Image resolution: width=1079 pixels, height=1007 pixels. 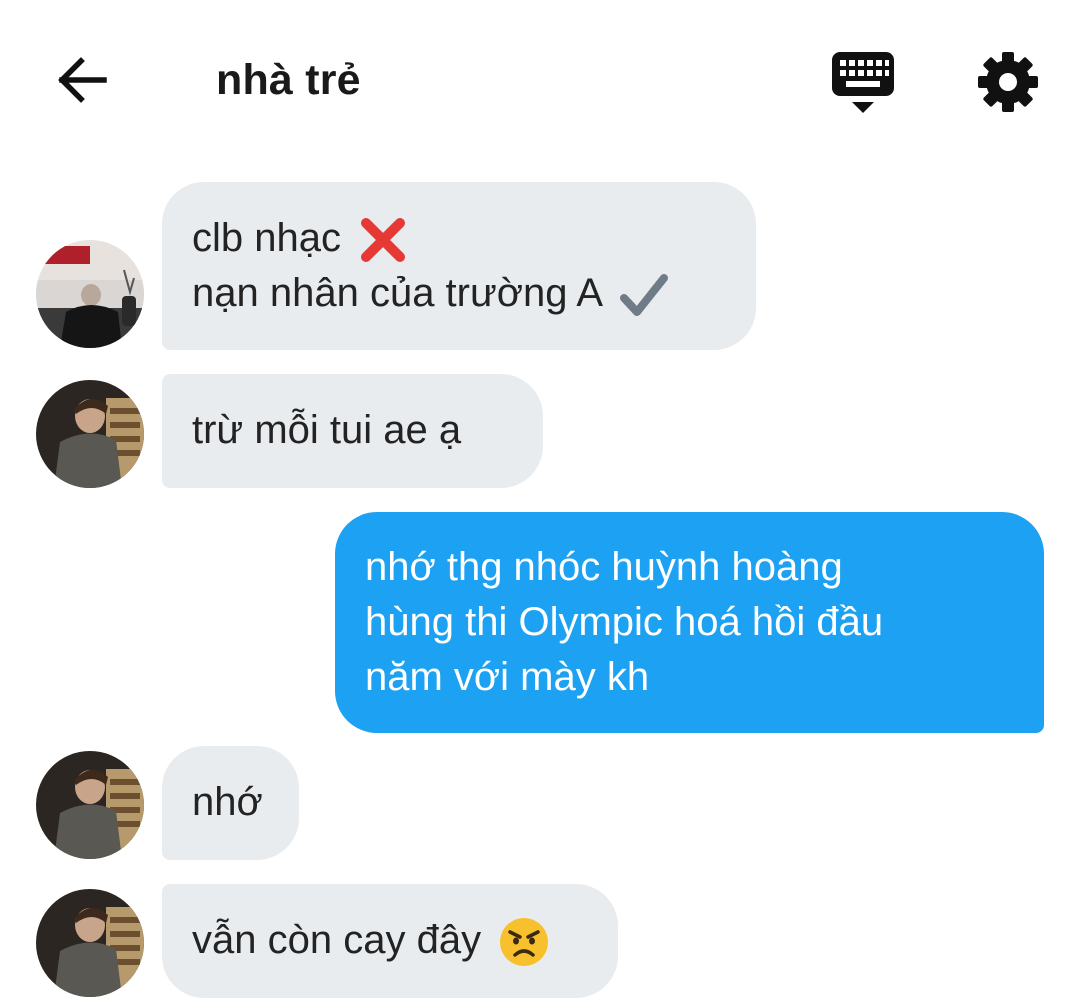 I want to click on gear-icon, so click(x=1008, y=82).